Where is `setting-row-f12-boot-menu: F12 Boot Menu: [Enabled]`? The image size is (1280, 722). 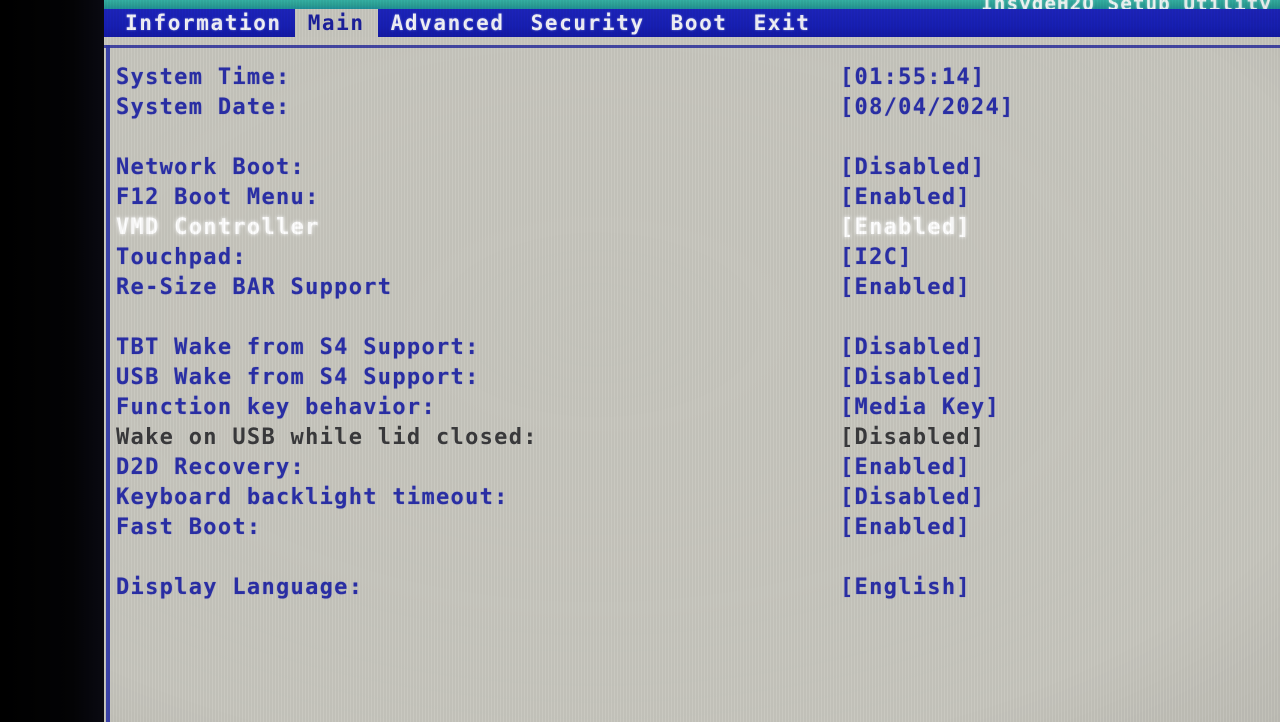 setting-row-f12-boot-menu: F12 Boot Menu: [Enabled] is located at coordinates (692, 197).